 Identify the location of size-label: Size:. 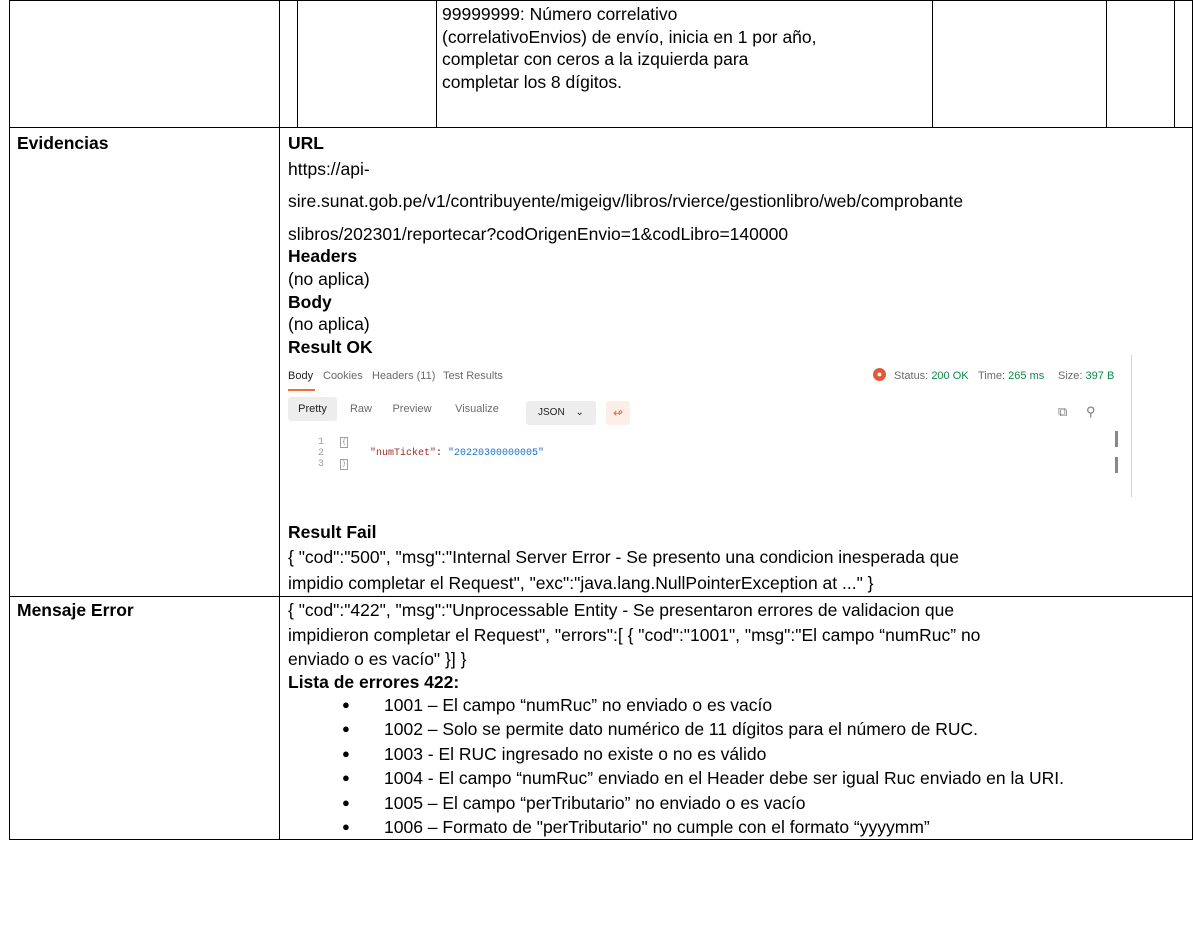
(1070, 376).